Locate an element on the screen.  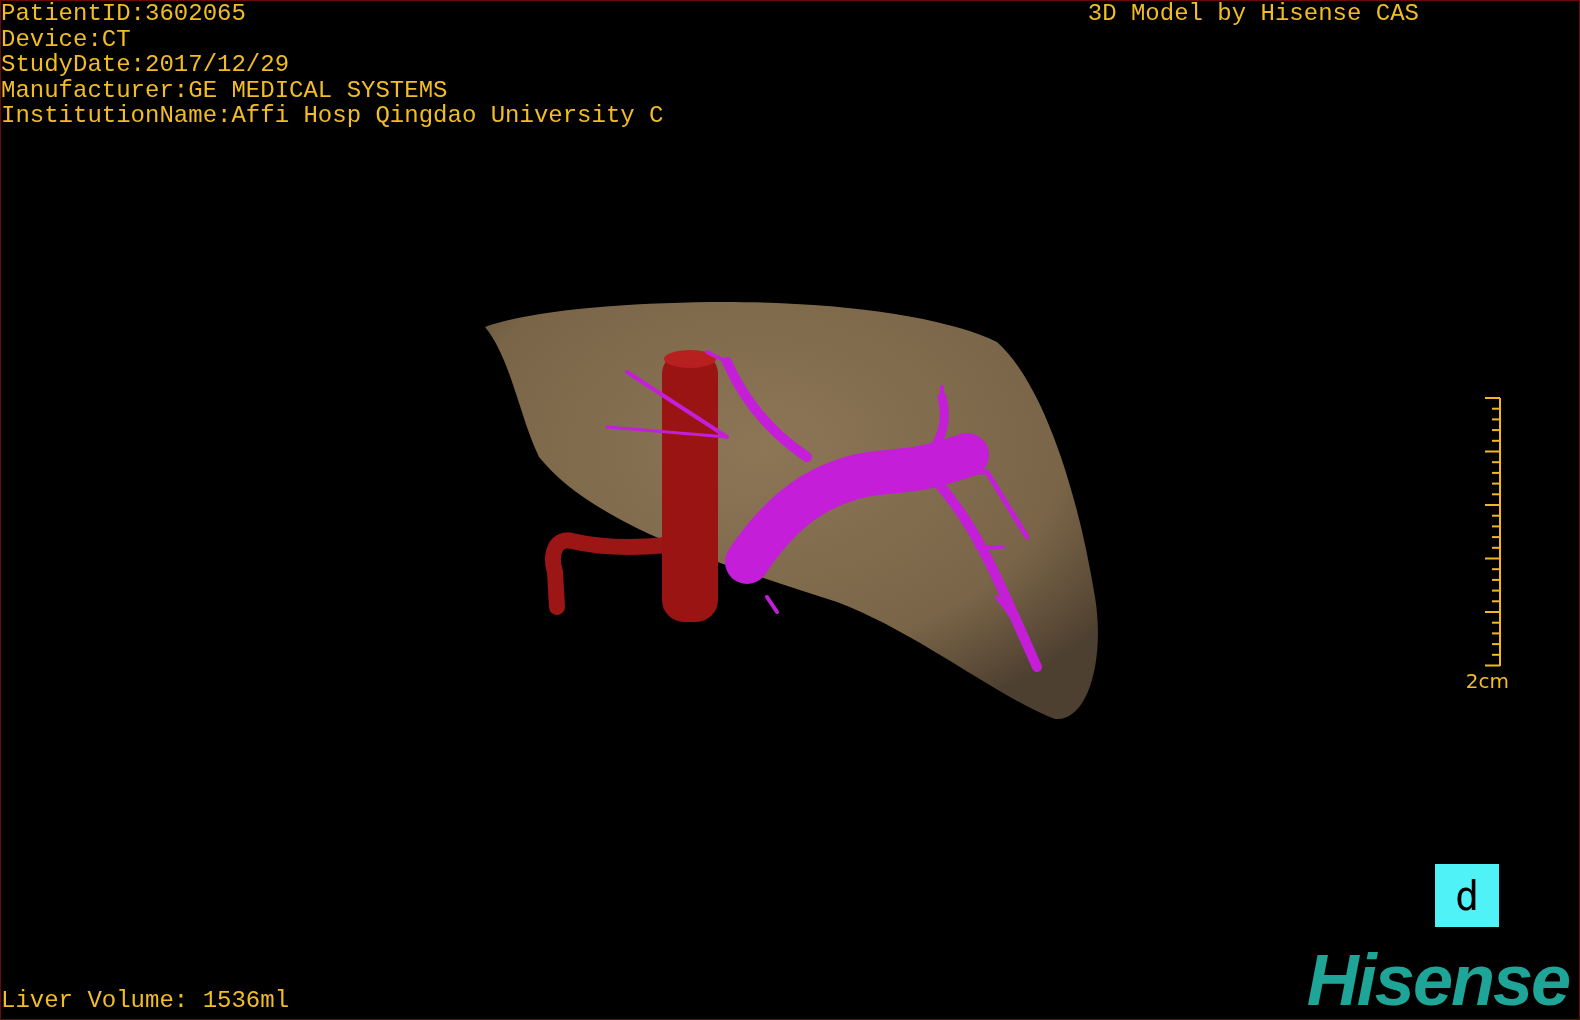
patient-info-line: Manufacturer:GE MEDICAL SYSTEMS is located at coordinates (225, 90).